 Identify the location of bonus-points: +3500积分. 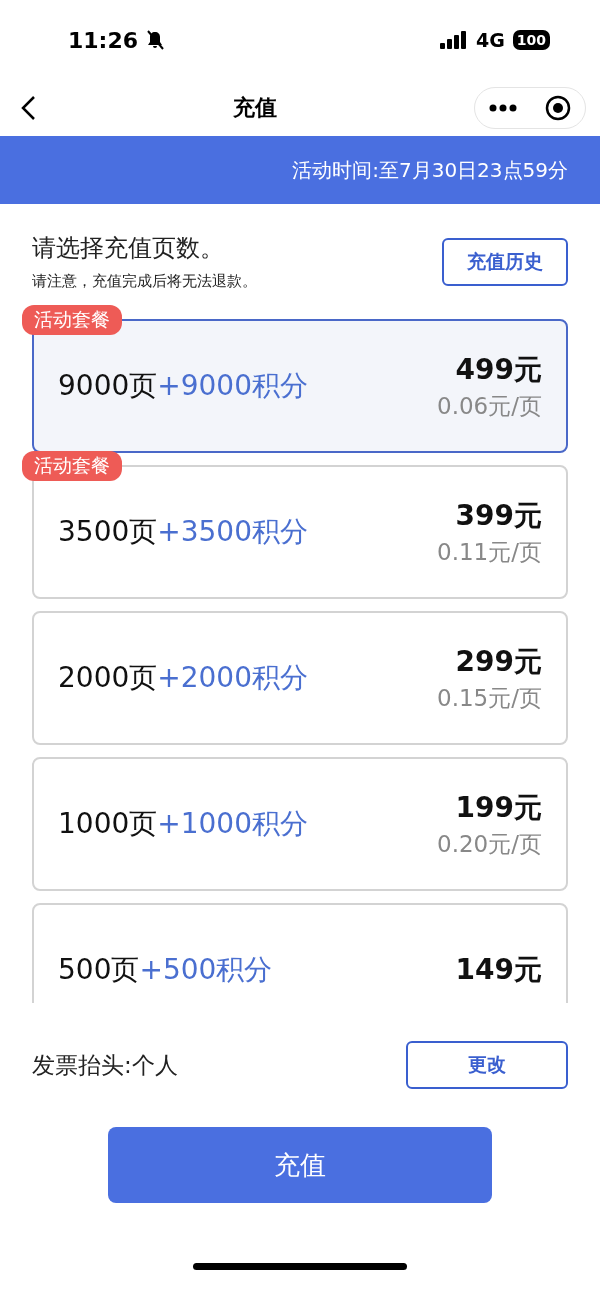
(232, 532).